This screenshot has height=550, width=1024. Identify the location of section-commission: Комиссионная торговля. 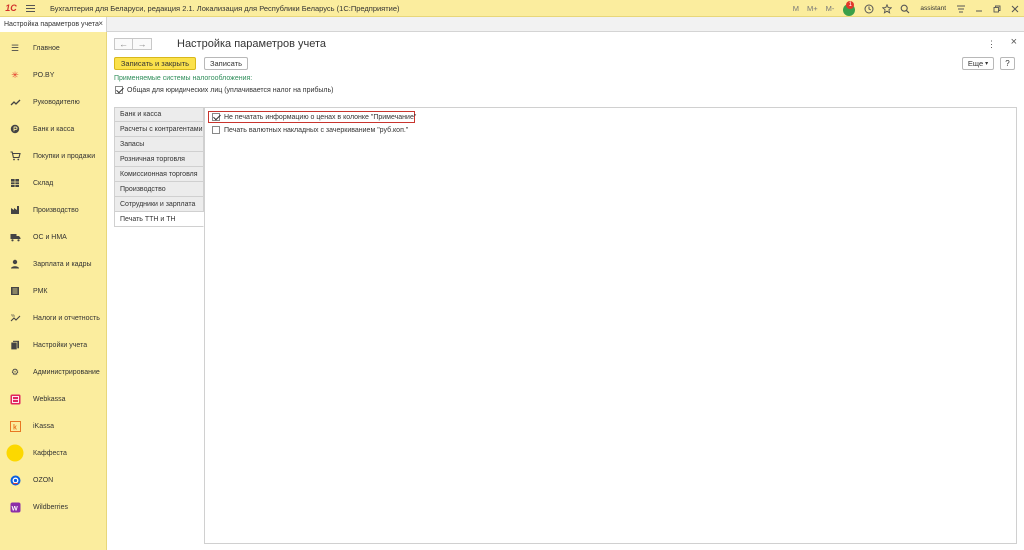
(159, 174).